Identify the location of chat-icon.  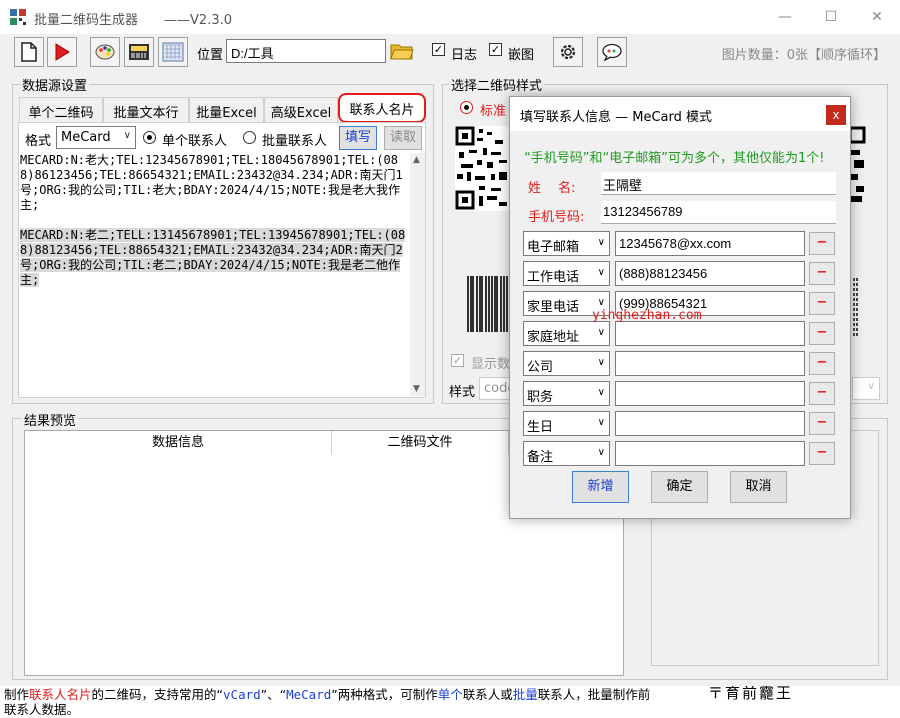
(612, 52).